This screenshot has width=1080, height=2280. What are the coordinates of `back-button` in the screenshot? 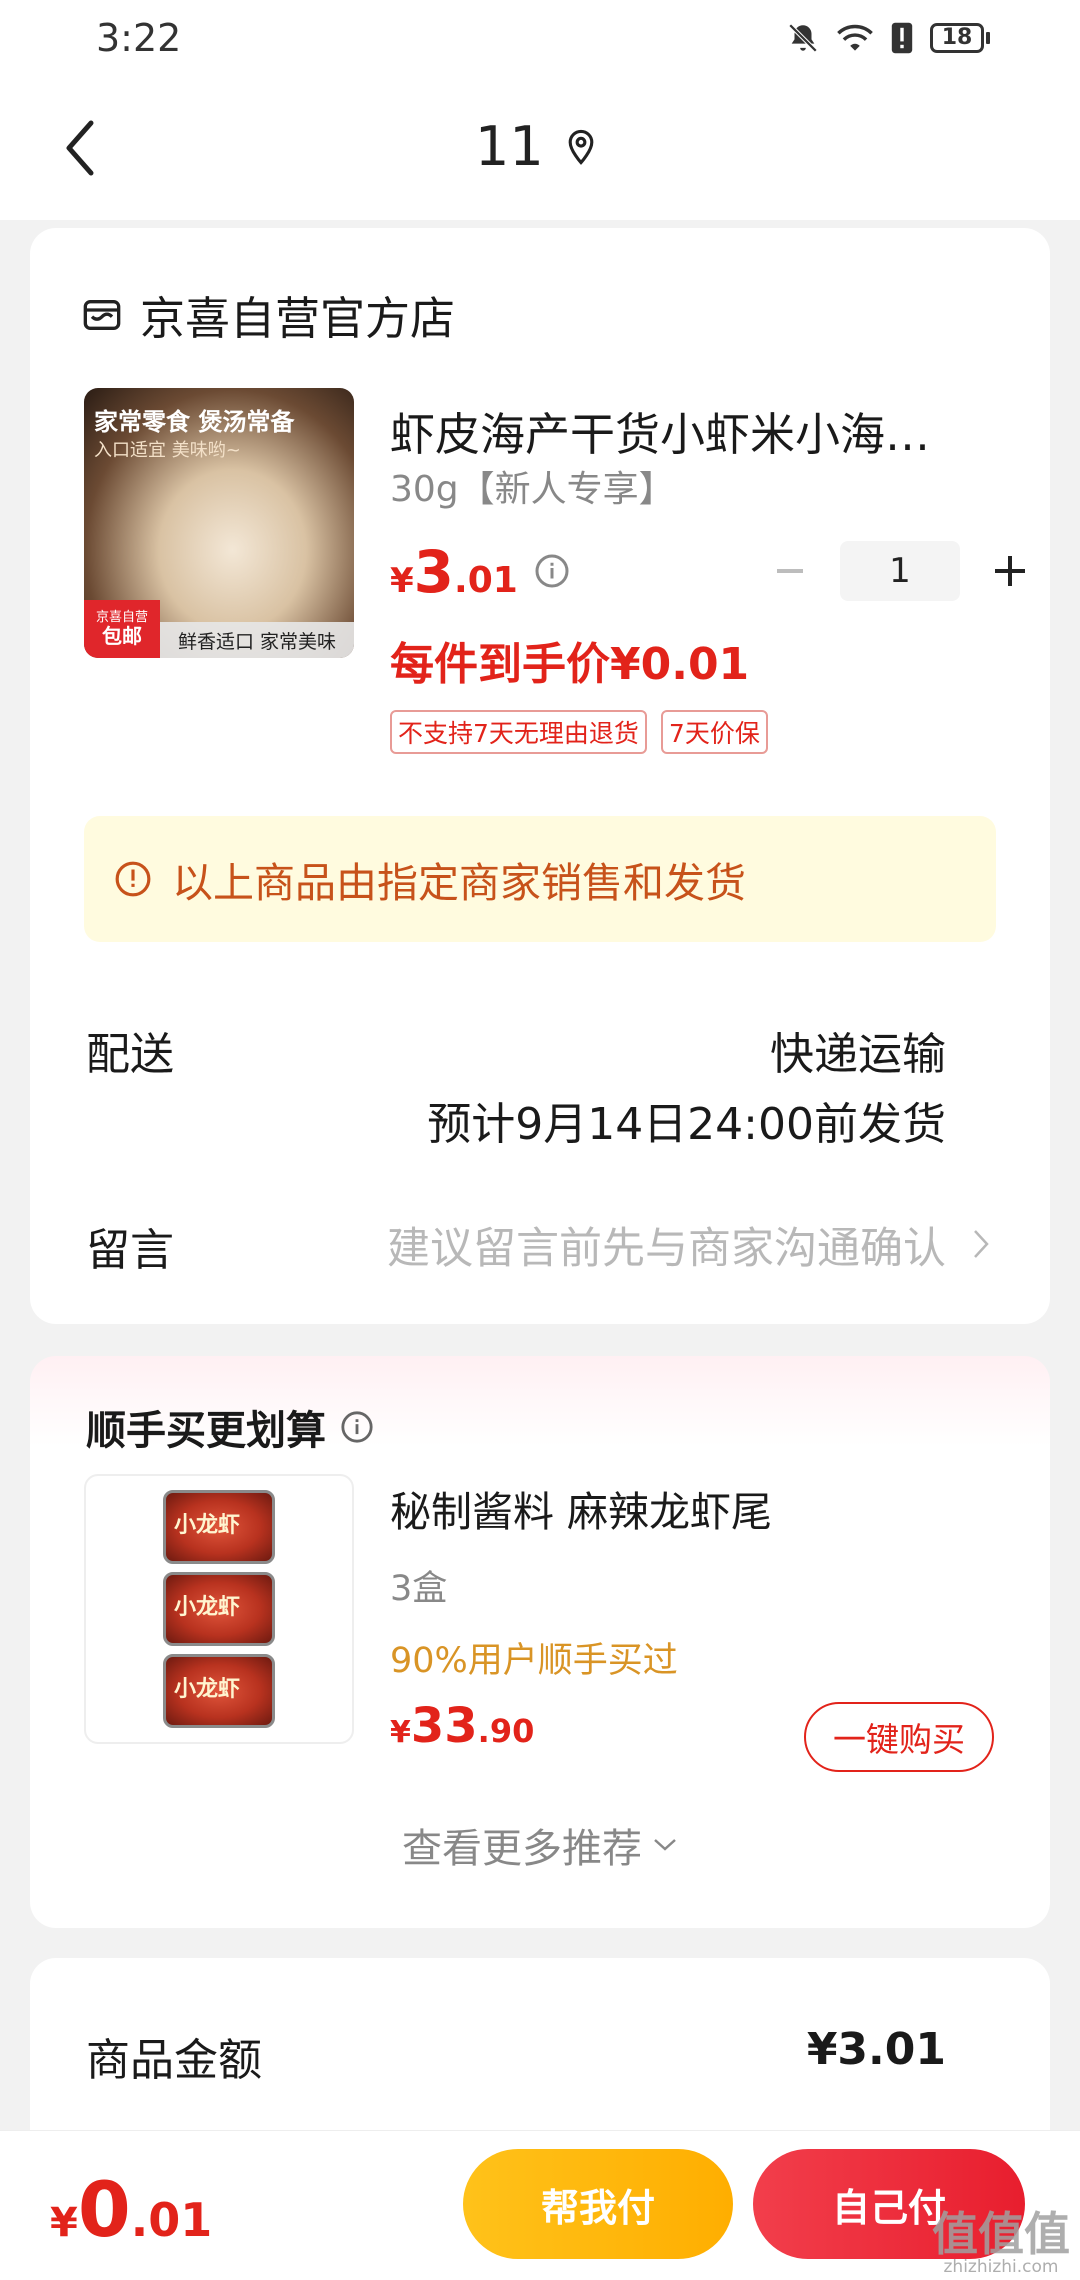 It's located at (80, 148).